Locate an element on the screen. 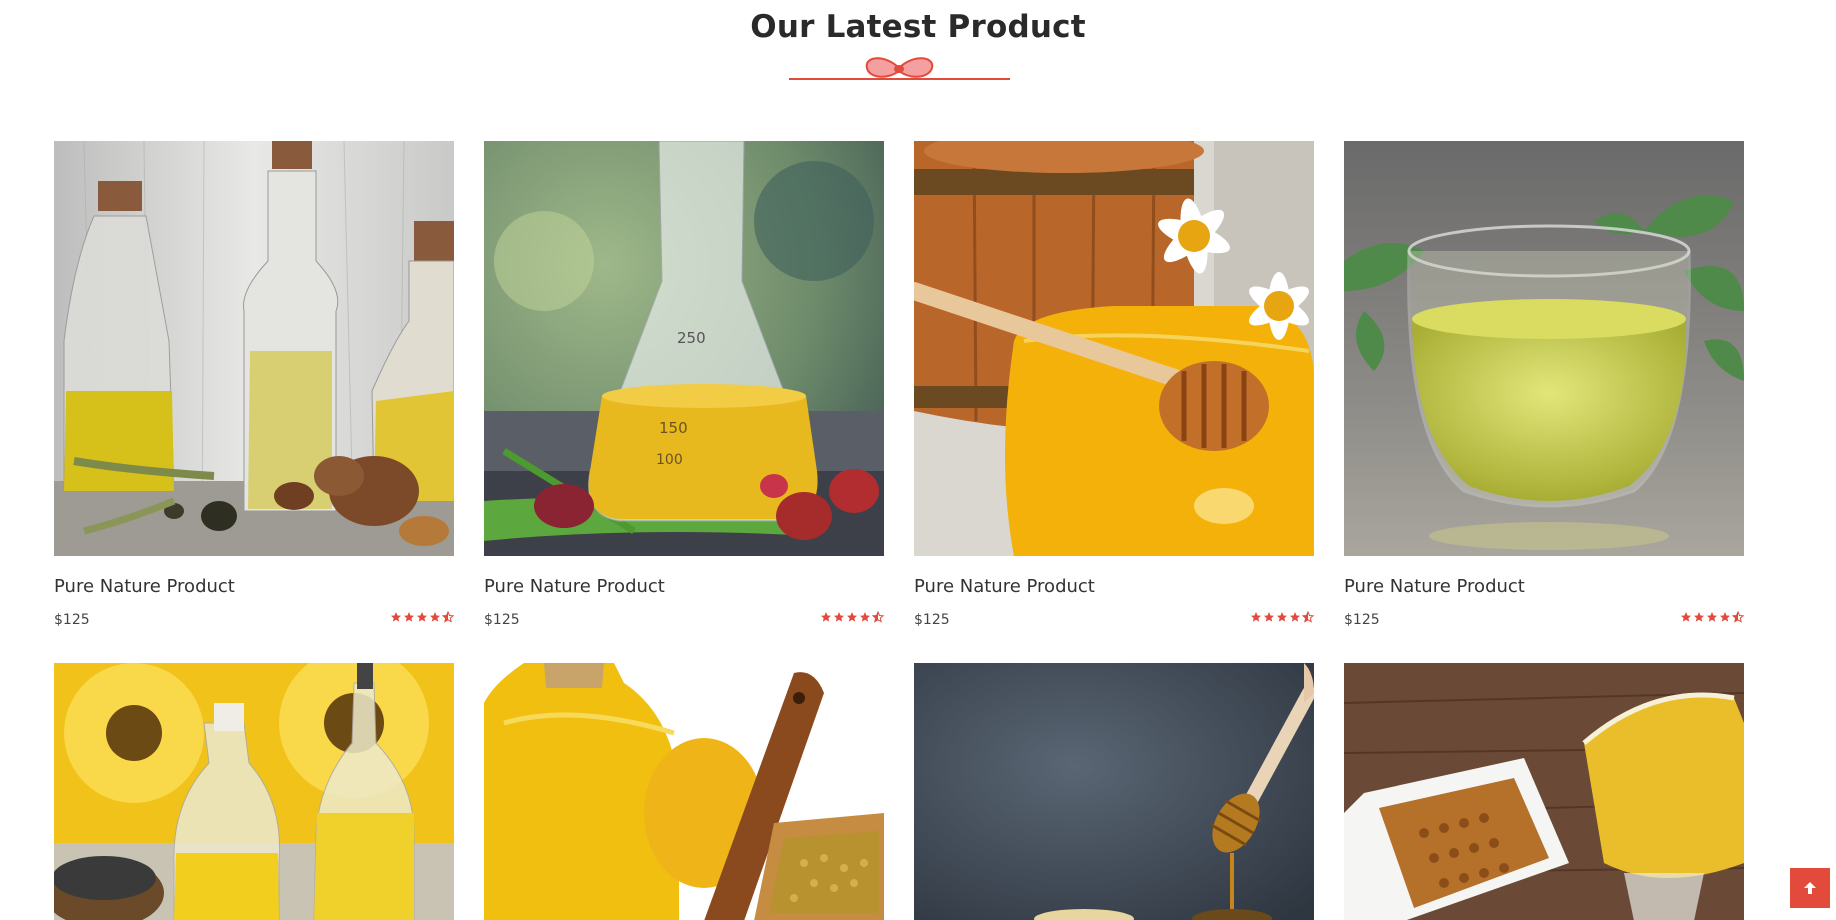 The height and width of the screenshot is (920, 1836). divider-line is located at coordinates (899, 79).